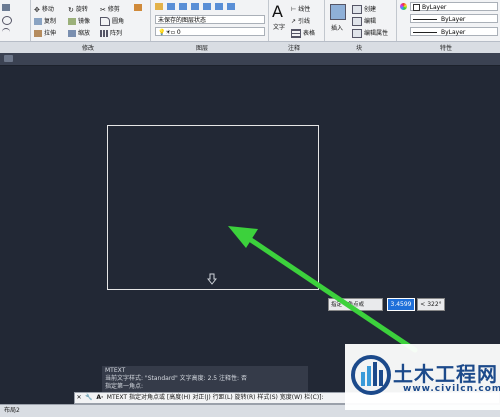 The image size is (500, 417). I want to click on watermark-url: www.civilcn.com, so click(451, 389).